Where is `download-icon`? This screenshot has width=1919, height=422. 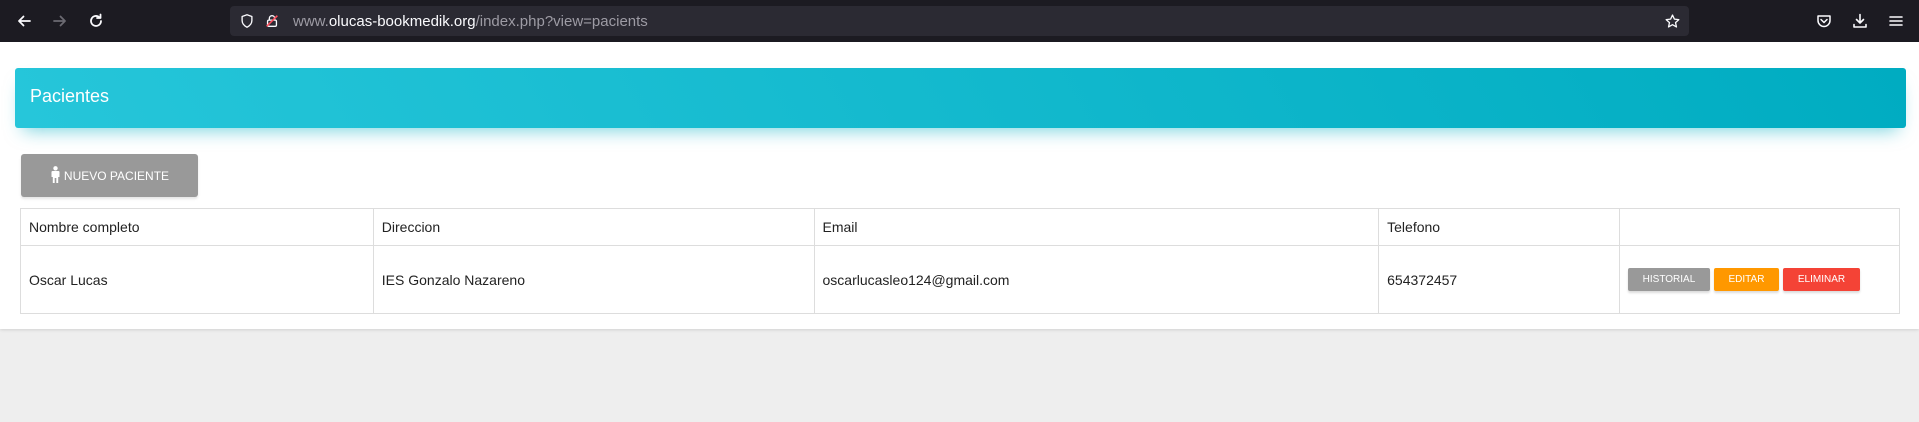 download-icon is located at coordinates (1860, 21).